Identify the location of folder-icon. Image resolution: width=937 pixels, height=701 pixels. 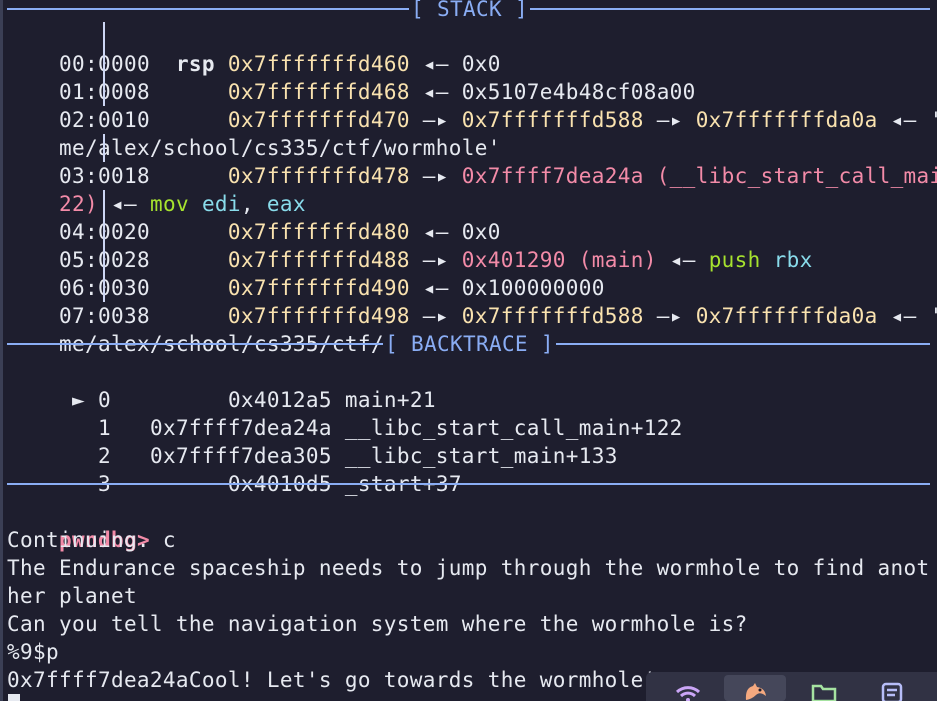
(824, 692).